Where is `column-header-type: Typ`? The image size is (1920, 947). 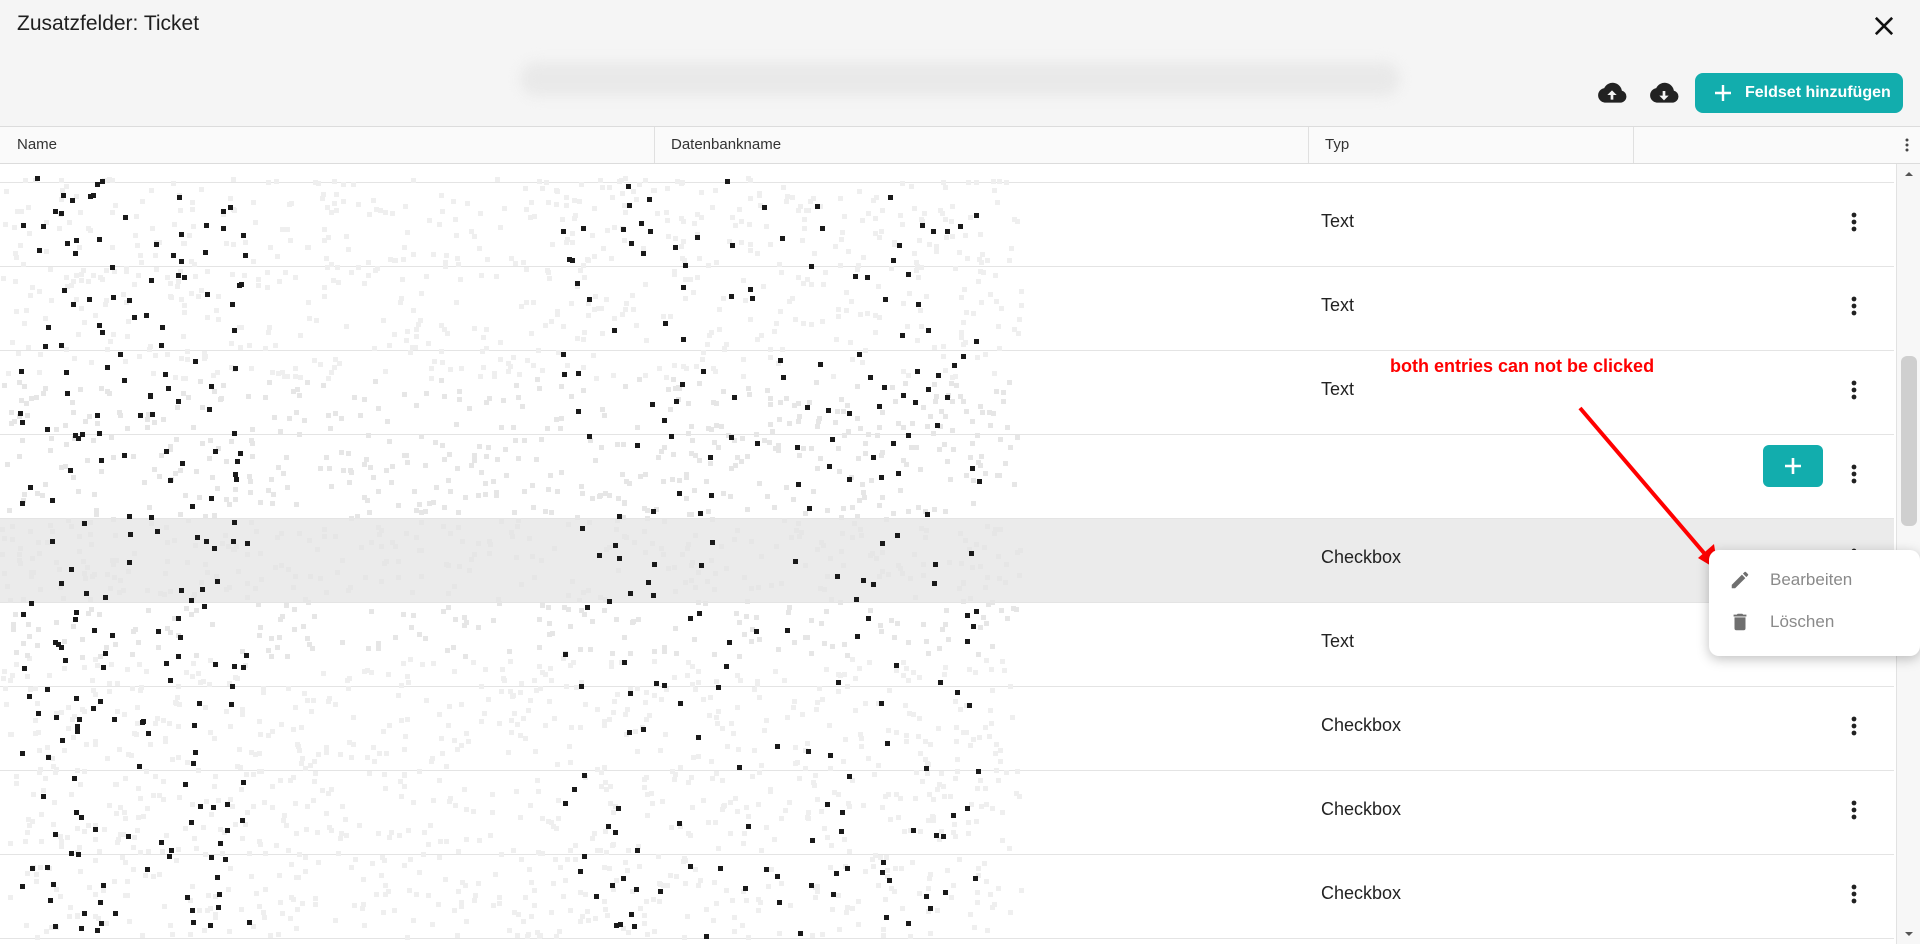 column-header-type: Typ is located at coordinates (1471, 145).